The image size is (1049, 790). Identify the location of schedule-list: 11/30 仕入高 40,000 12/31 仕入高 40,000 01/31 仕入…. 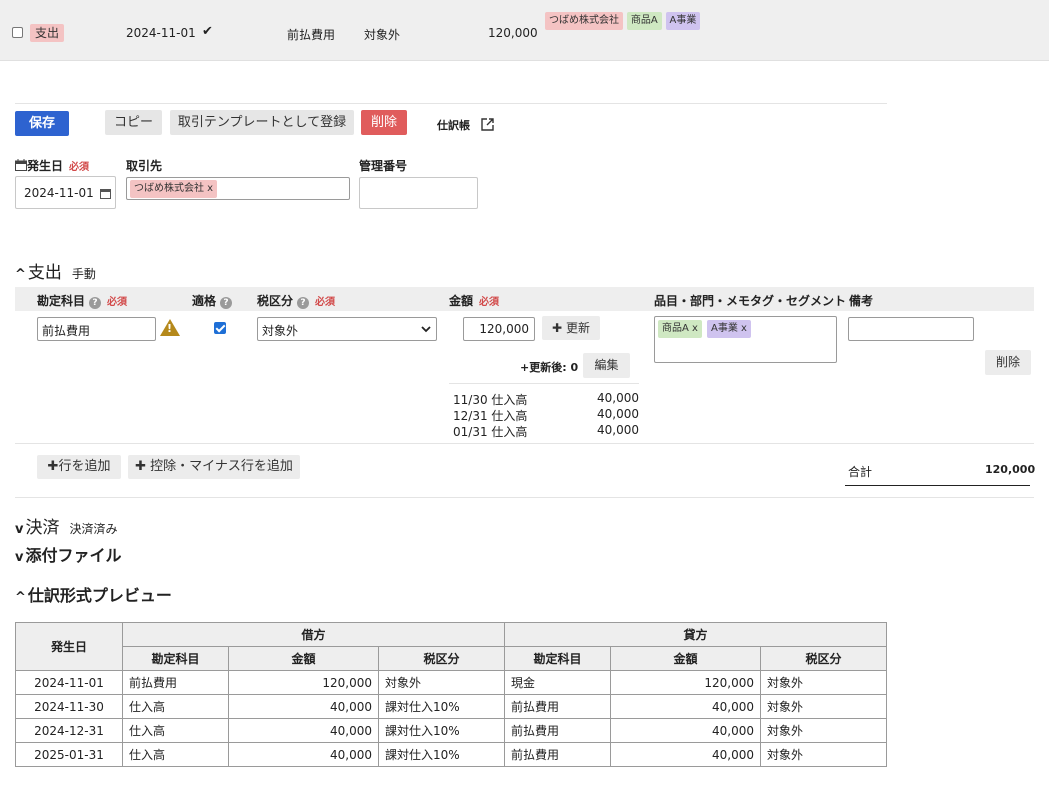
(546, 415).